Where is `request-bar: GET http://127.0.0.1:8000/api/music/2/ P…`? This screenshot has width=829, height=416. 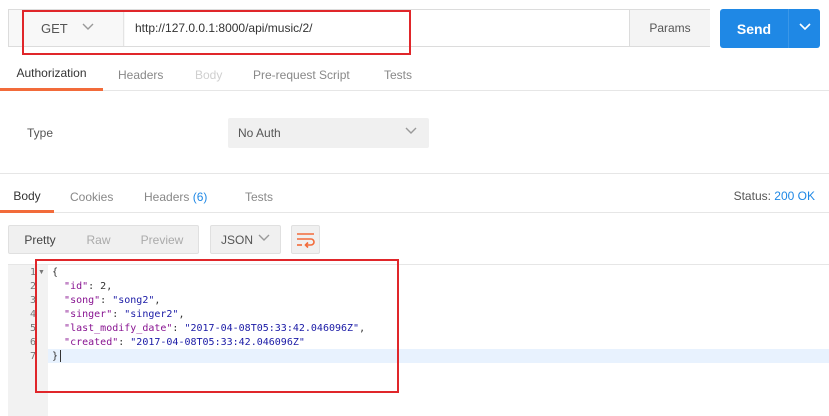 request-bar: GET http://127.0.0.1:8000/api/music/2/ P… is located at coordinates (359, 28).